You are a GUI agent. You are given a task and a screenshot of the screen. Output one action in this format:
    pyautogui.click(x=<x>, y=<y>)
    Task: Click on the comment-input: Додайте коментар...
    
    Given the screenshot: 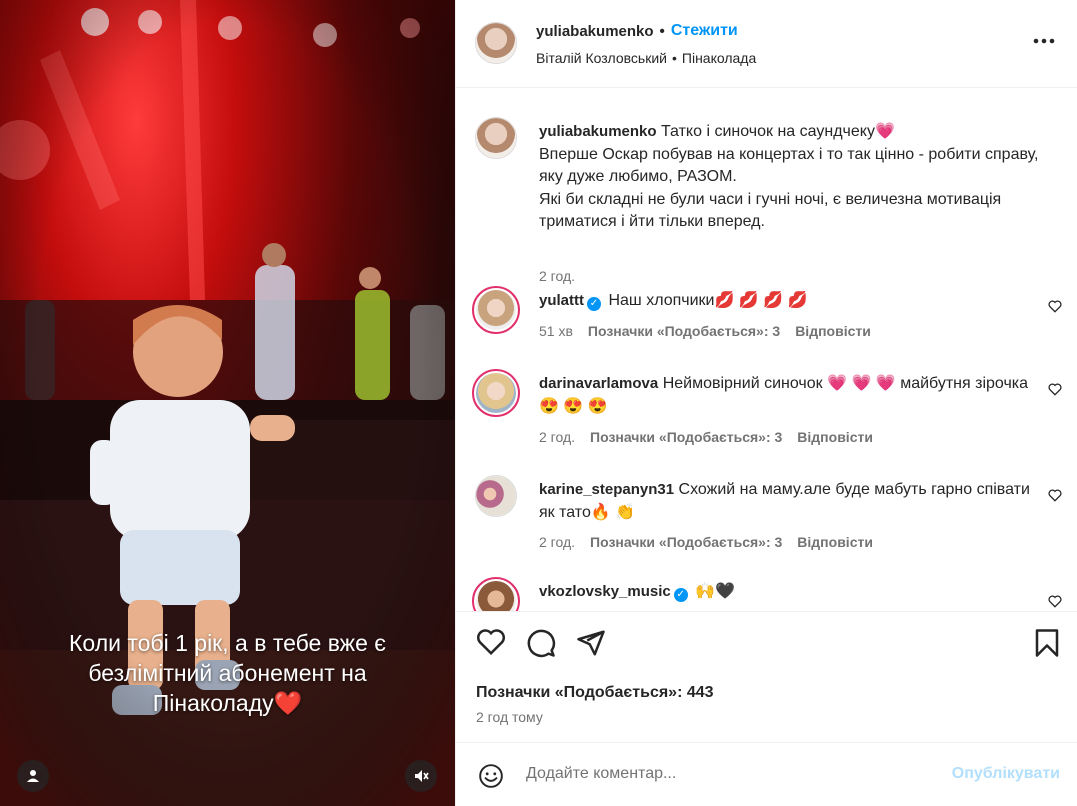 What is the action you would take?
    pyautogui.click(x=601, y=774)
    